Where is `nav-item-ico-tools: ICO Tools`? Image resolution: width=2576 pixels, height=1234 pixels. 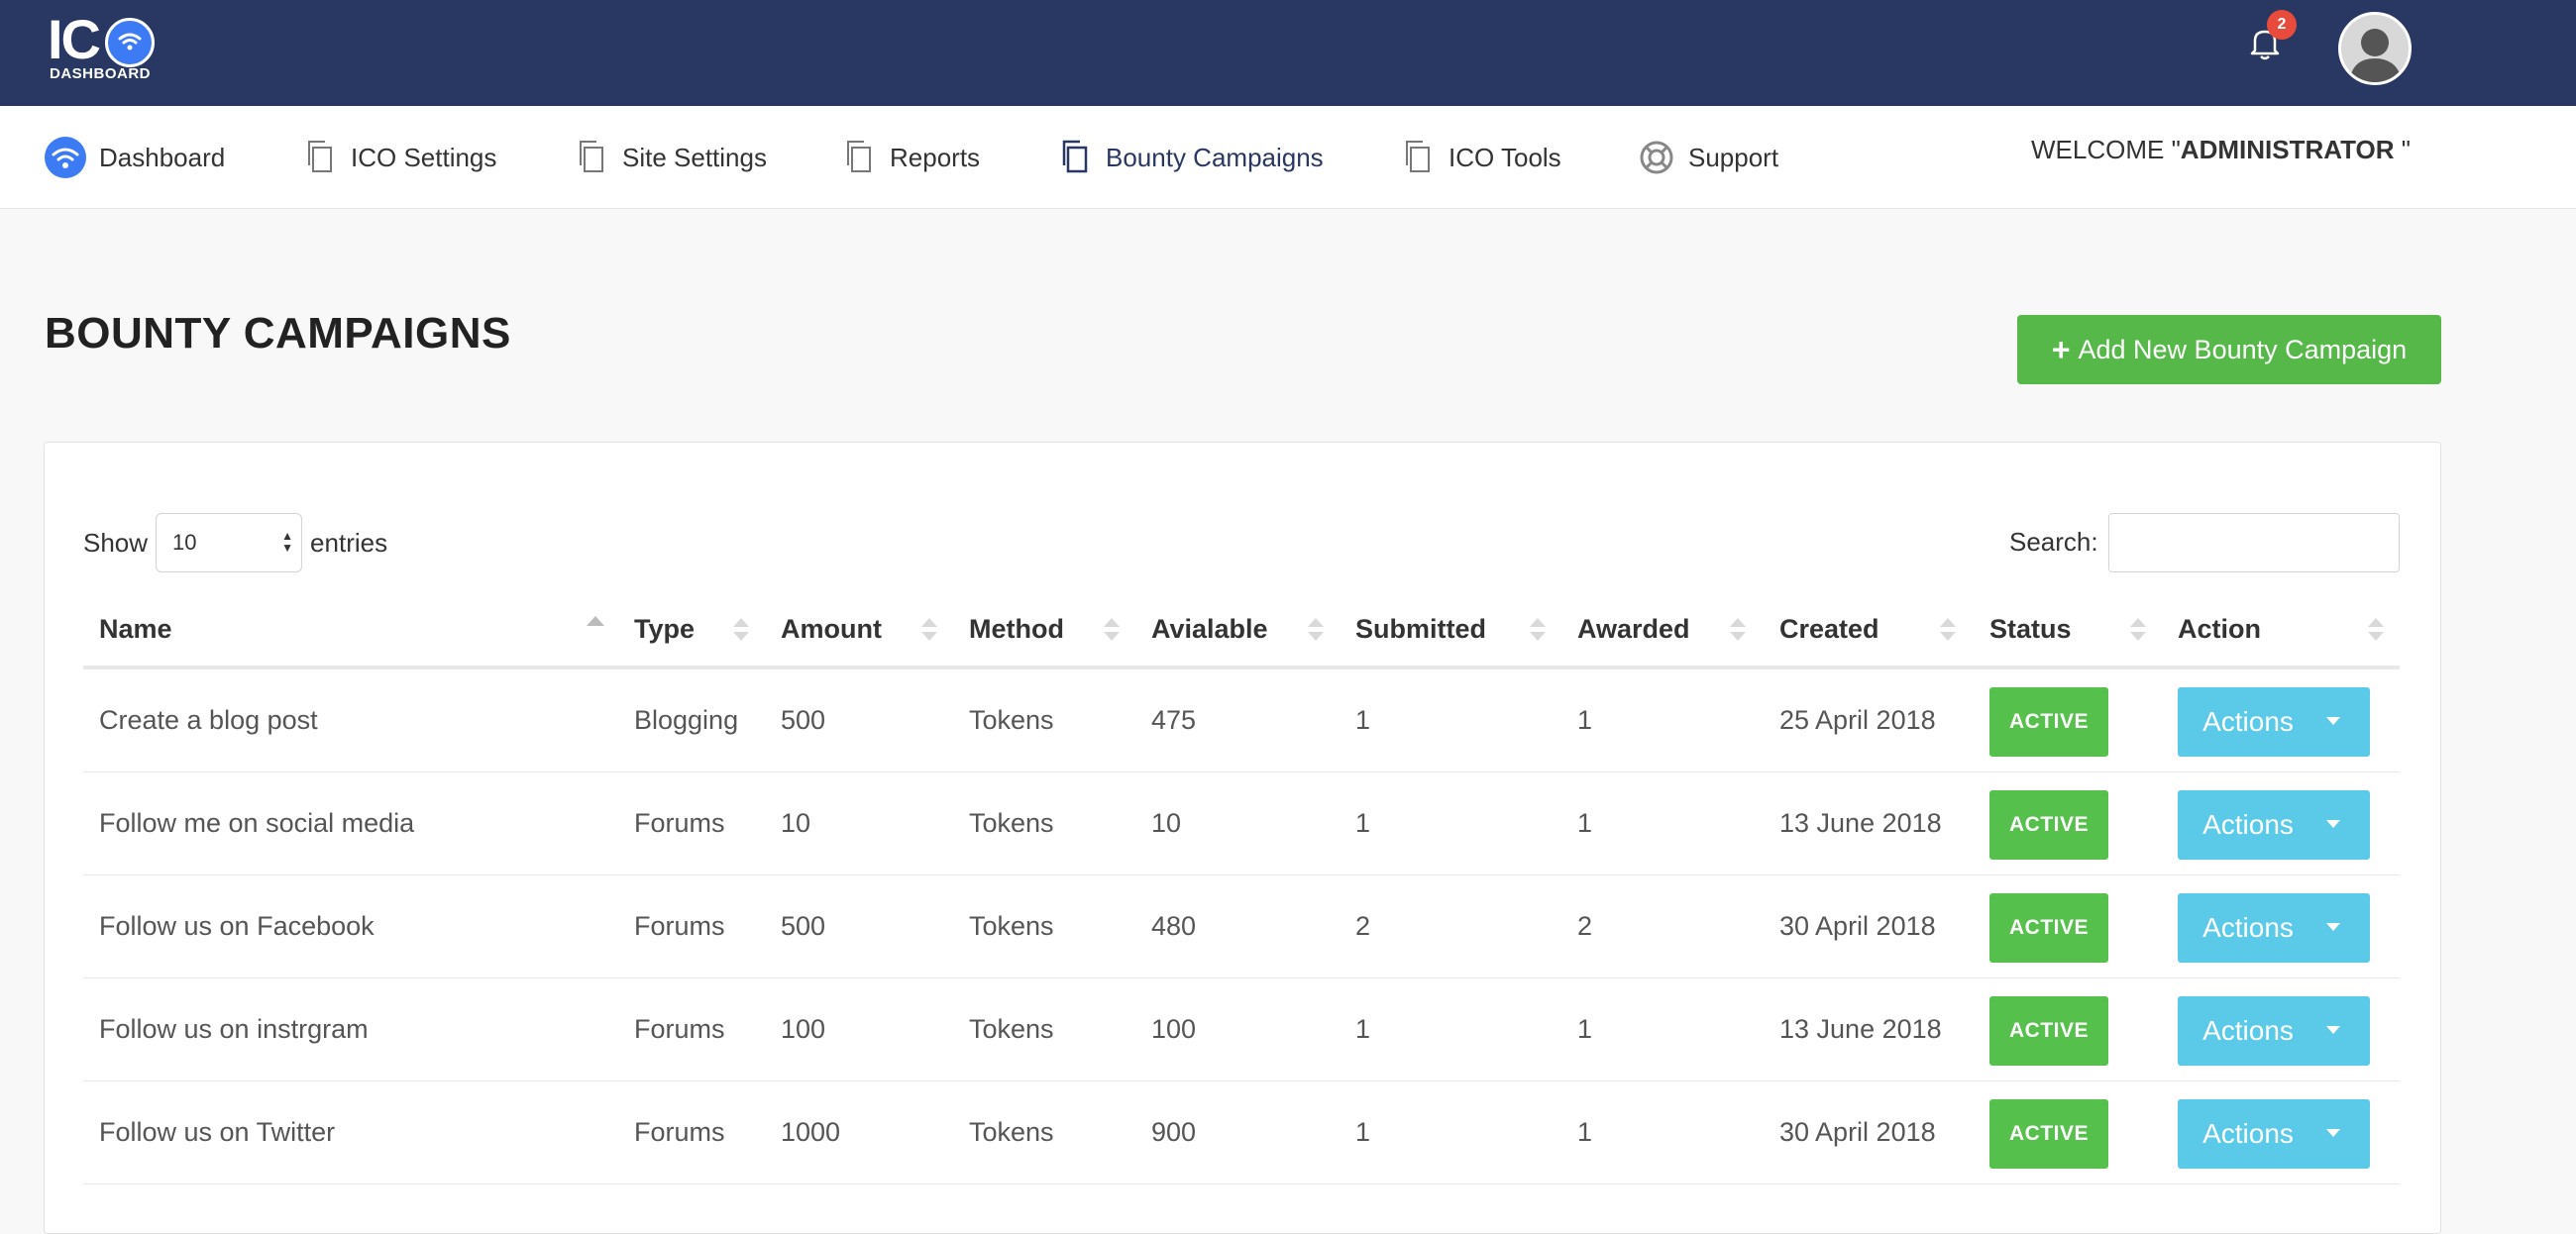 nav-item-ico-tools: ICO Tools is located at coordinates (1482, 158).